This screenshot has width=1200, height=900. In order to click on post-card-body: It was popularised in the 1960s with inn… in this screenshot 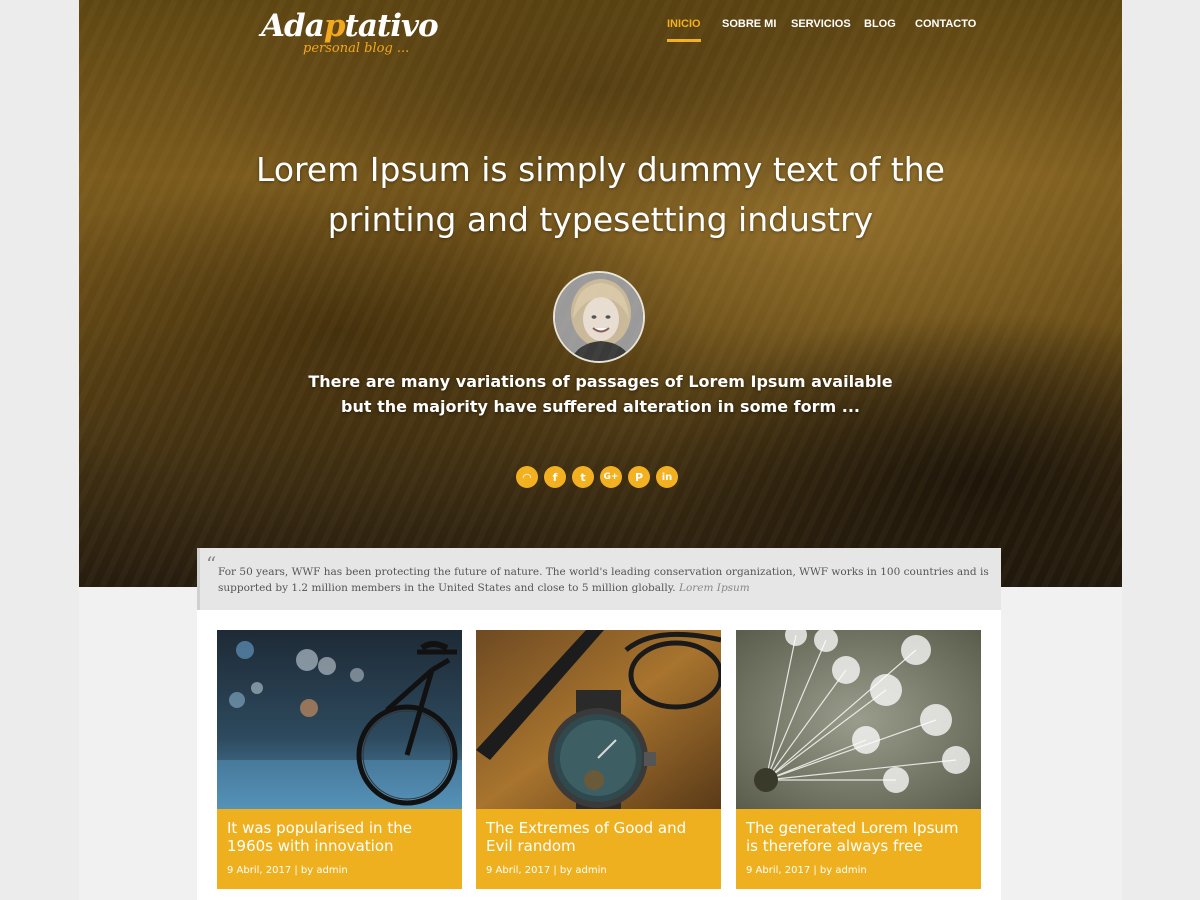, I will do `click(339, 849)`.